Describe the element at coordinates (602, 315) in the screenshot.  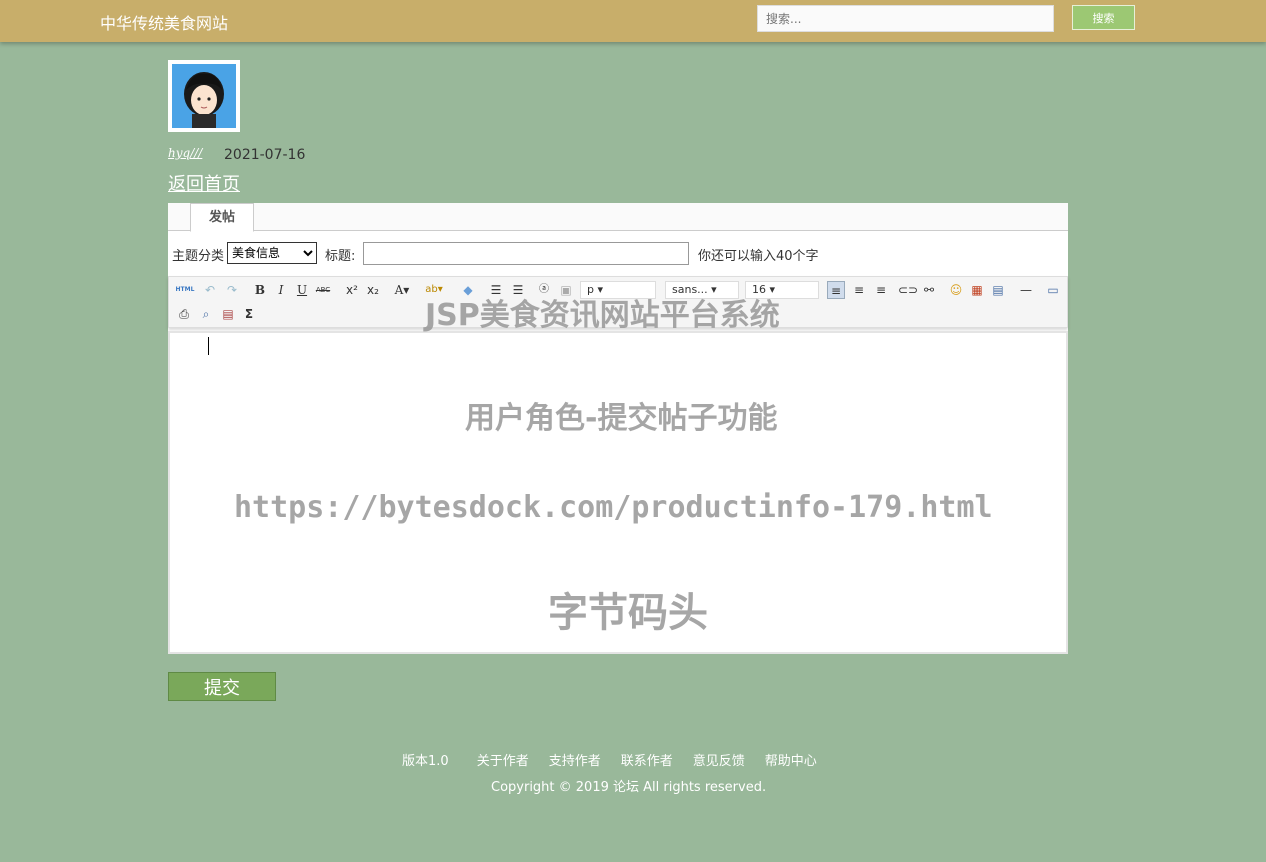
I see `watermark-title: JSP美食资讯网站平台系统` at that location.